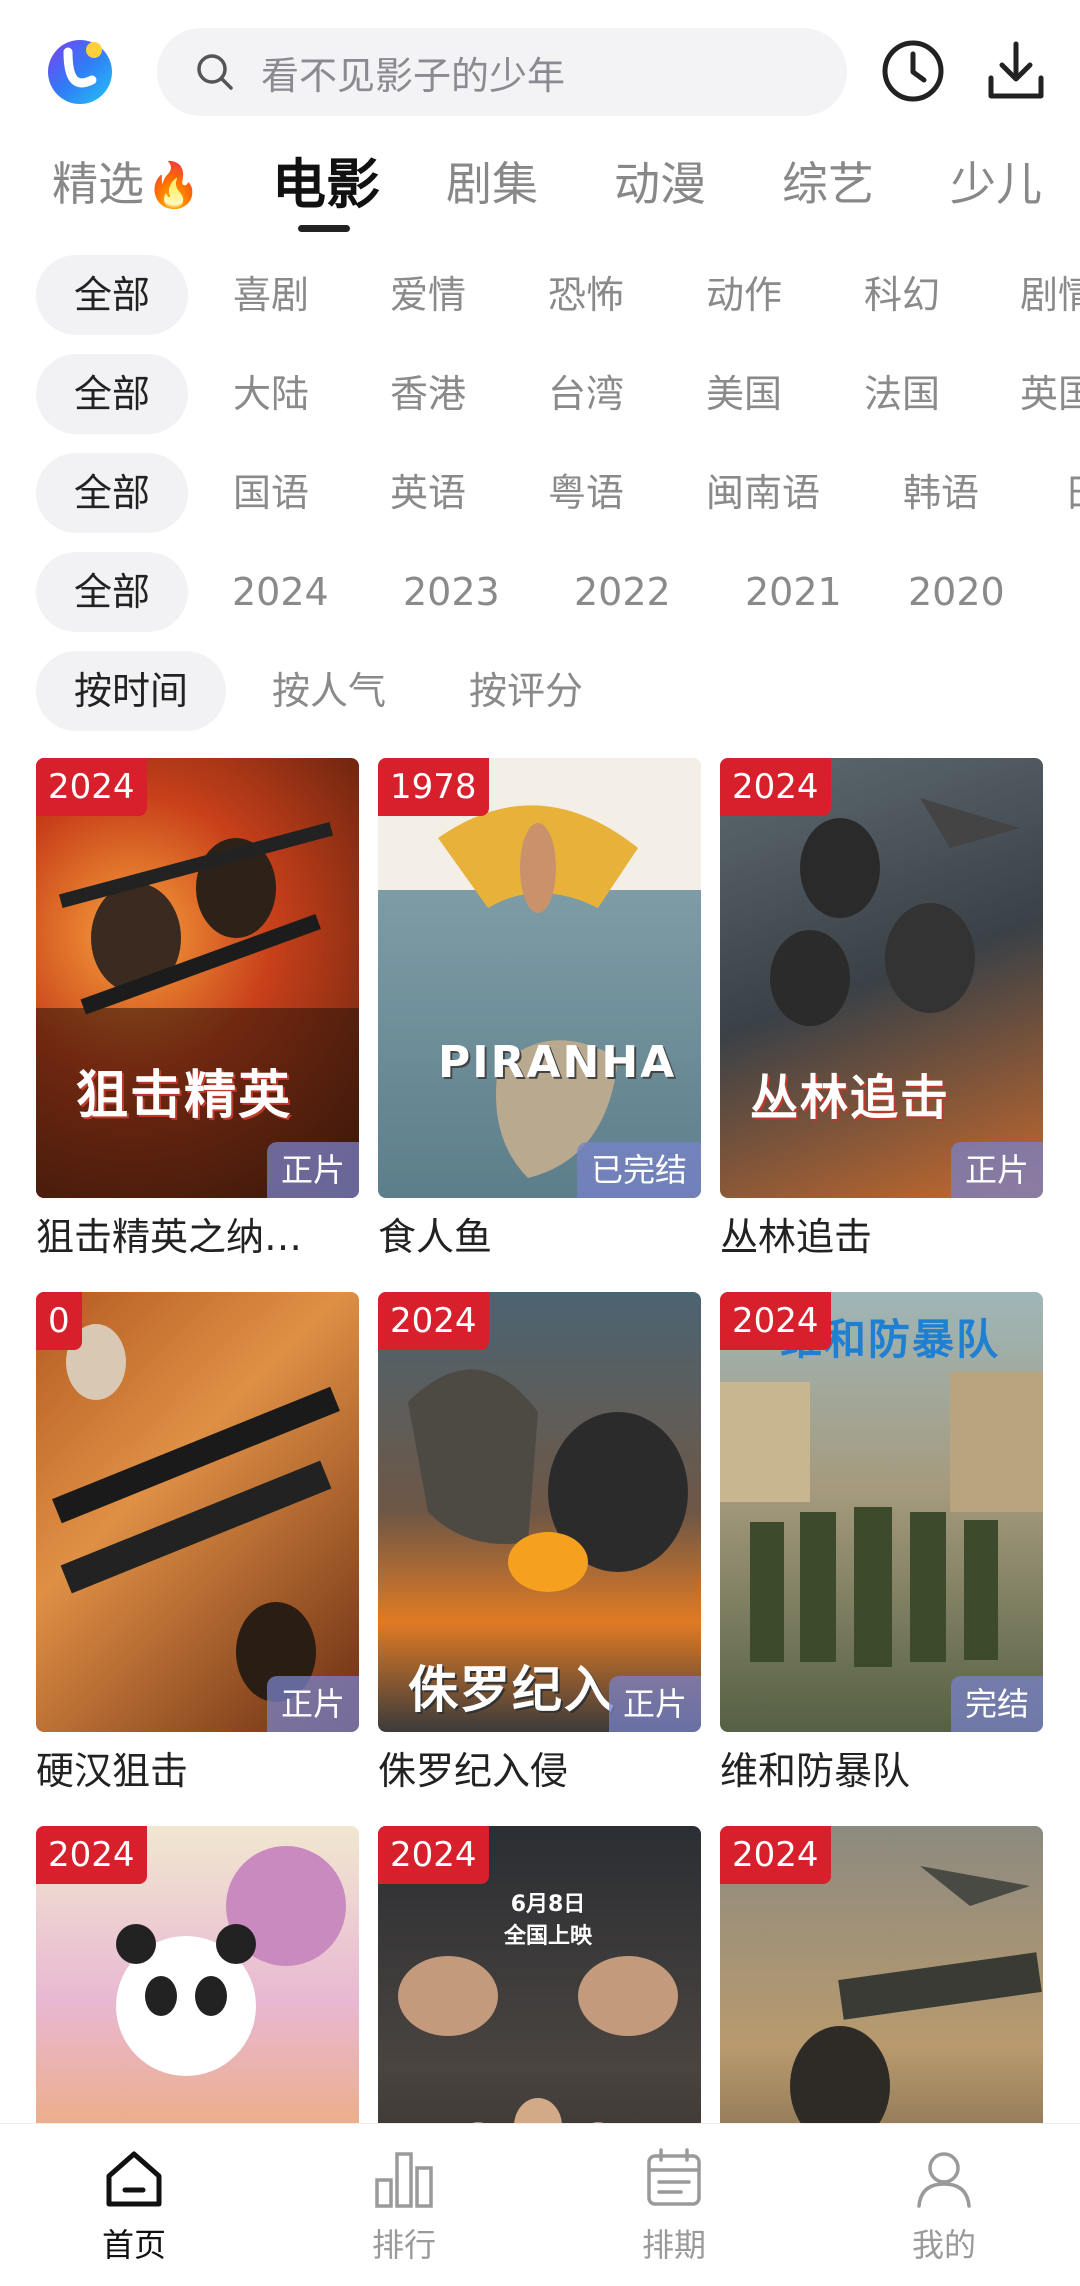  Describe the element at coordinates (173, 185) in the screenshot. I see `fire-icon: 🔥` at that location.